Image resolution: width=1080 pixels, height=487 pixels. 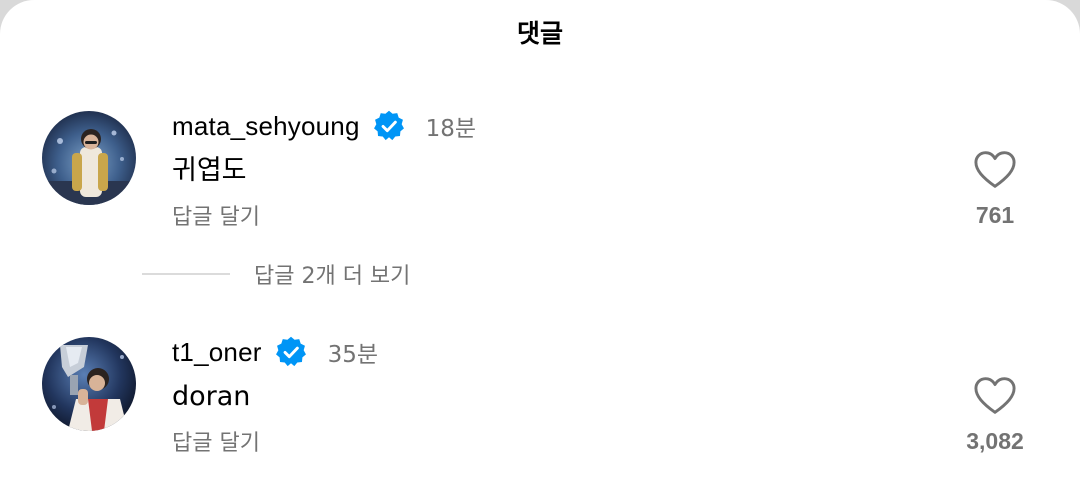 I want to click on username: mata_sehyoung, so click(x=266, y=126).